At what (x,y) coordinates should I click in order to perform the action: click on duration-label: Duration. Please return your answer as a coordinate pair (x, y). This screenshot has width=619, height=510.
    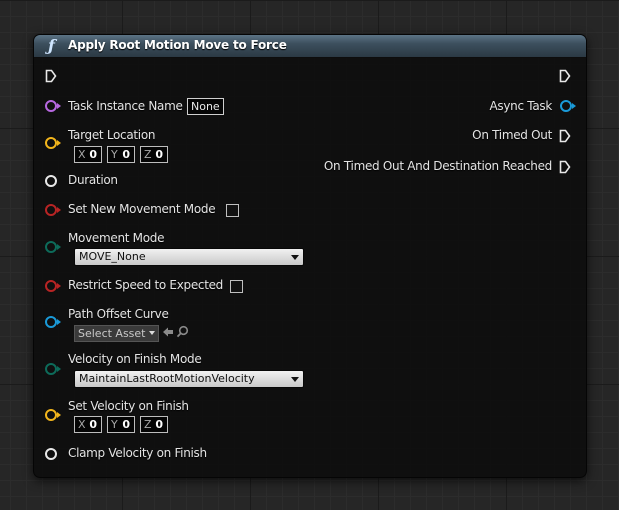
    Looking at the image, I should click on (93, 180).